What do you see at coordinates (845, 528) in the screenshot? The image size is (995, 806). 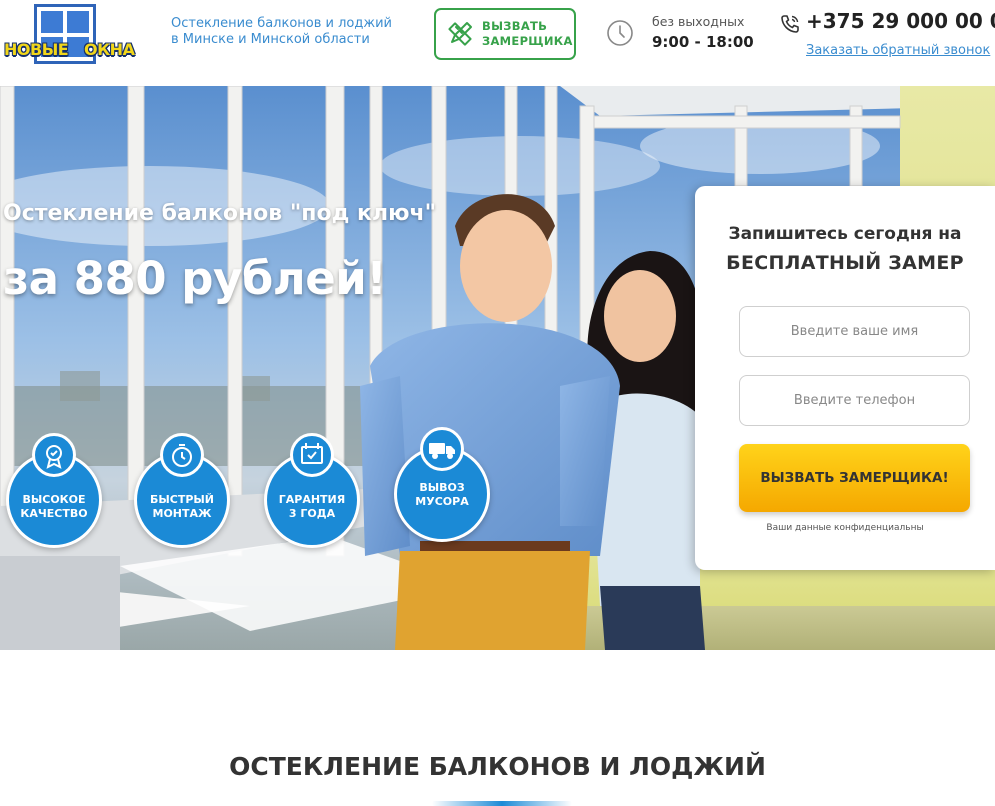 I see `privacy-note: Ваши данные конфиденциальны` at bounding box center [845, 528].